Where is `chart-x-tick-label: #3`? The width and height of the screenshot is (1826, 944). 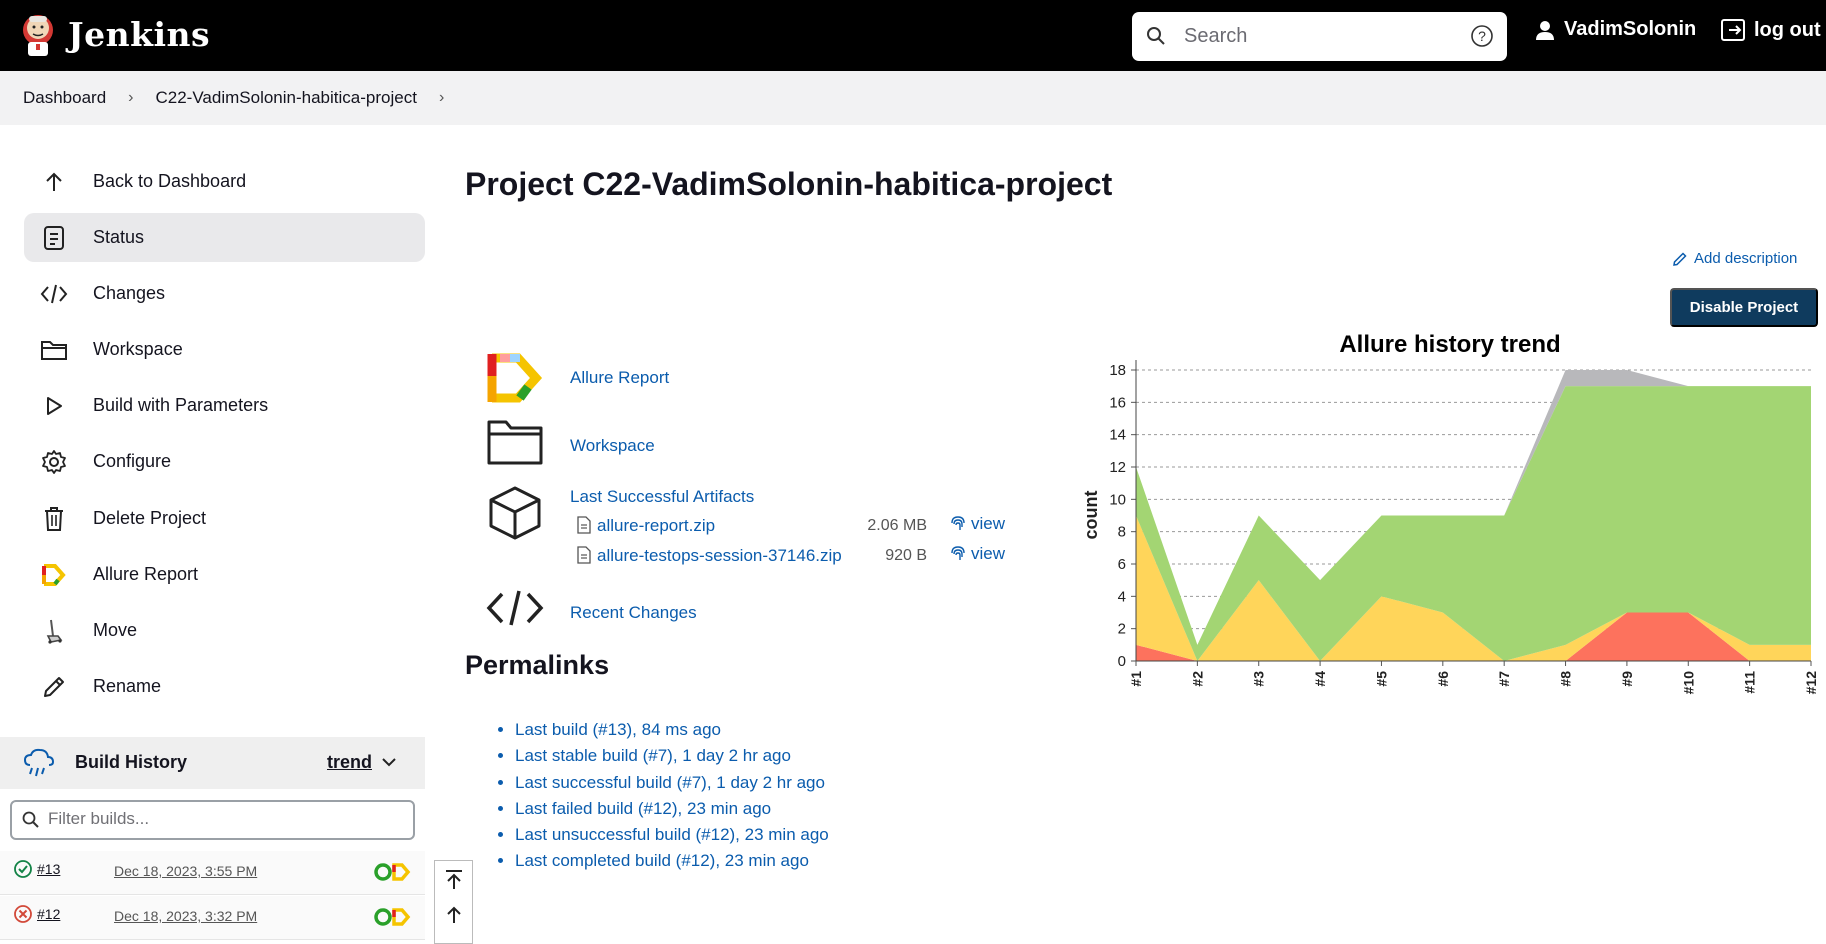
chart-x-tick-label: #3 is located at coordinates (1259, 679).